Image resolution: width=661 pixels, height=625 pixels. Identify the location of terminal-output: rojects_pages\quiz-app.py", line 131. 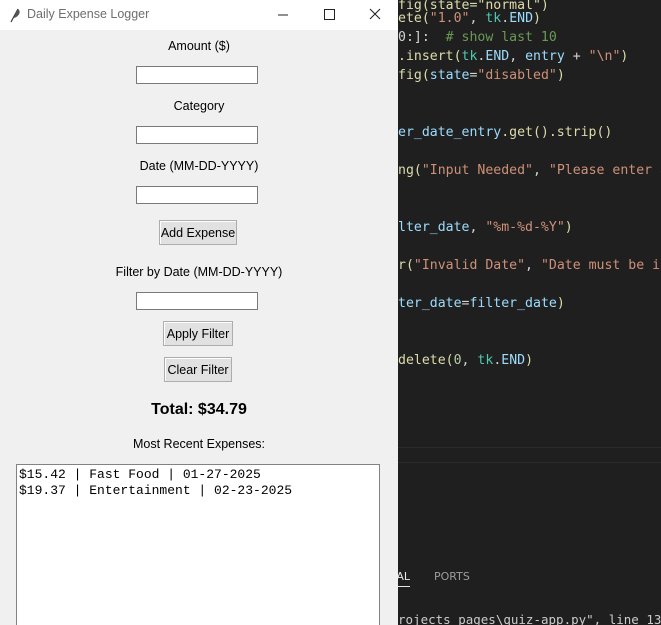
(529, 618).